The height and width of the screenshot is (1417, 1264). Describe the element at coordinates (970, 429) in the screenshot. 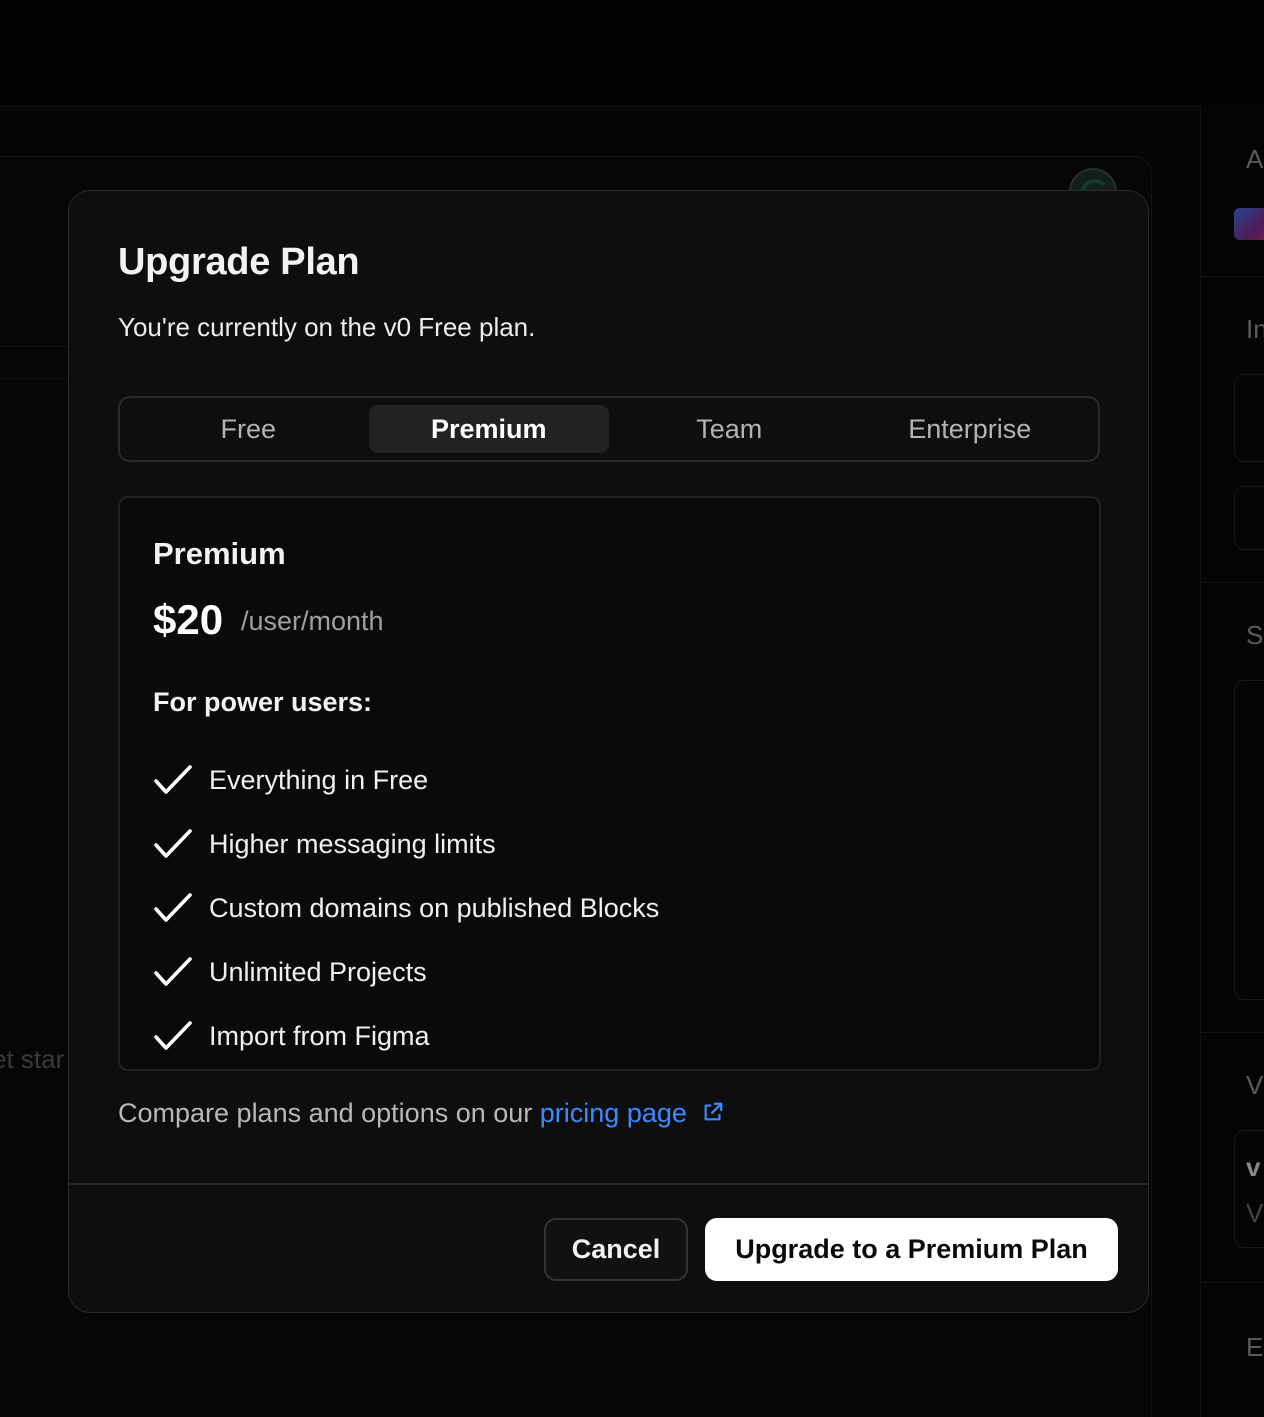

I see `tab-enterprise: Enterprise` at that location.